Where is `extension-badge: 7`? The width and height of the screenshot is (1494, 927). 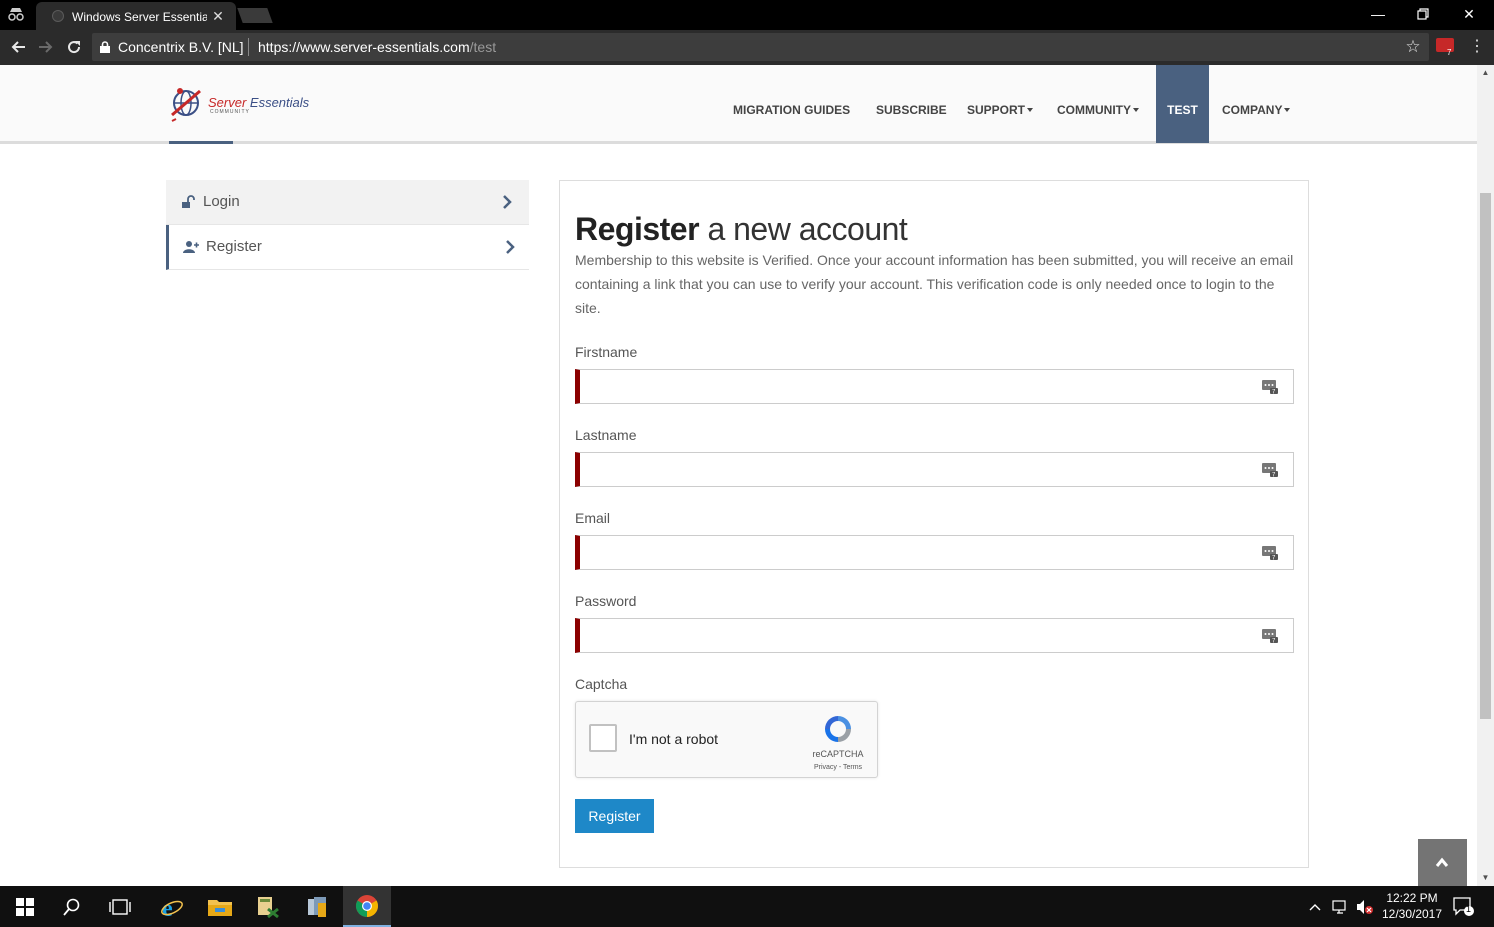
extension-badge: 7 is located at coordinates (1449, 52).